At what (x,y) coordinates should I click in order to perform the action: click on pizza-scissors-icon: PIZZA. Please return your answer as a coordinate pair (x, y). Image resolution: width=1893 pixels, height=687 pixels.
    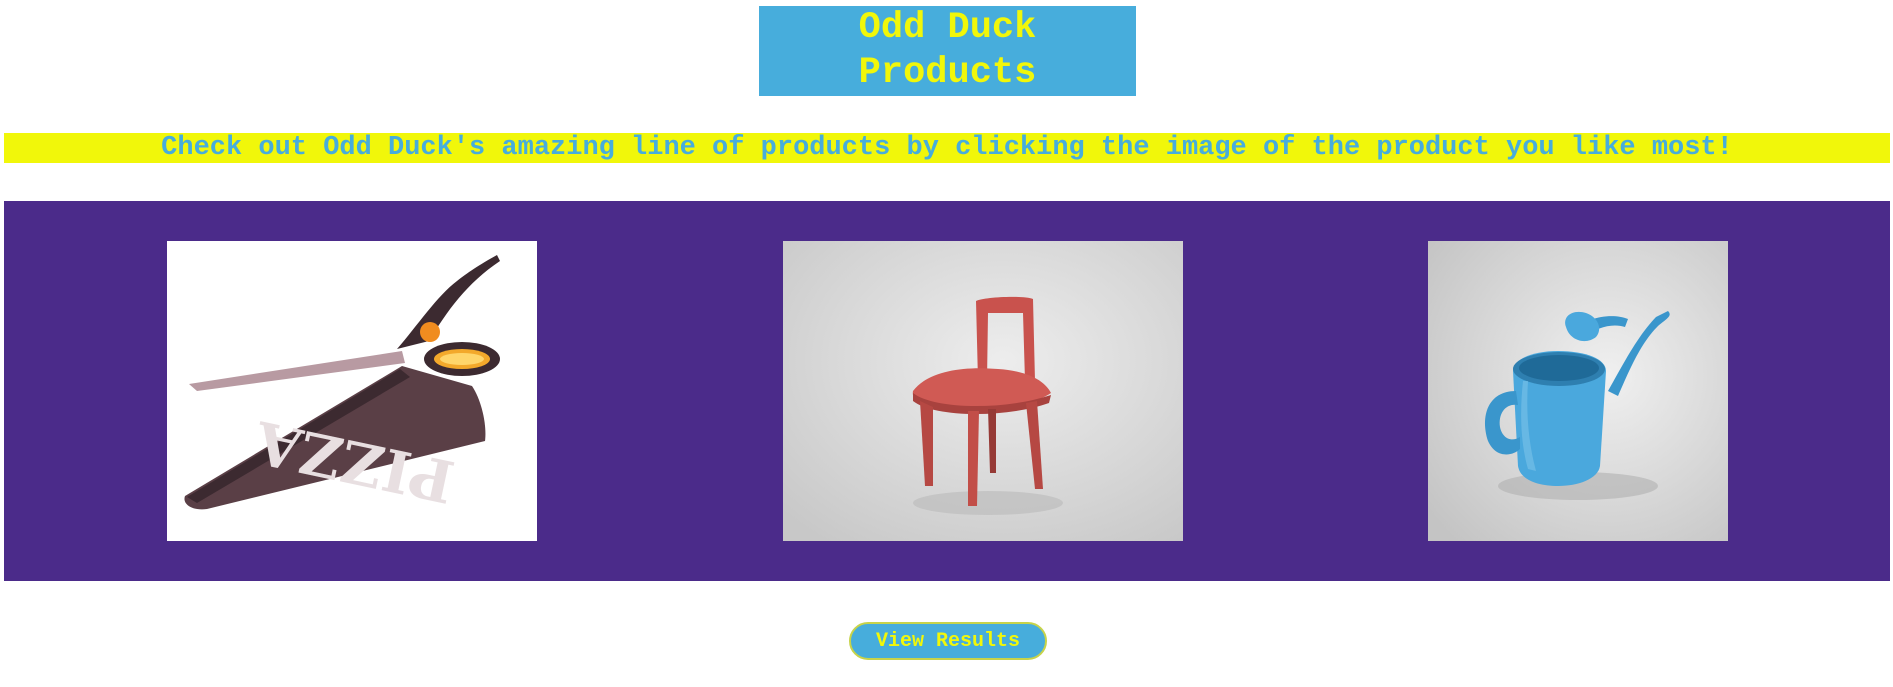
    Looking at the image, I should click on (352, 391).